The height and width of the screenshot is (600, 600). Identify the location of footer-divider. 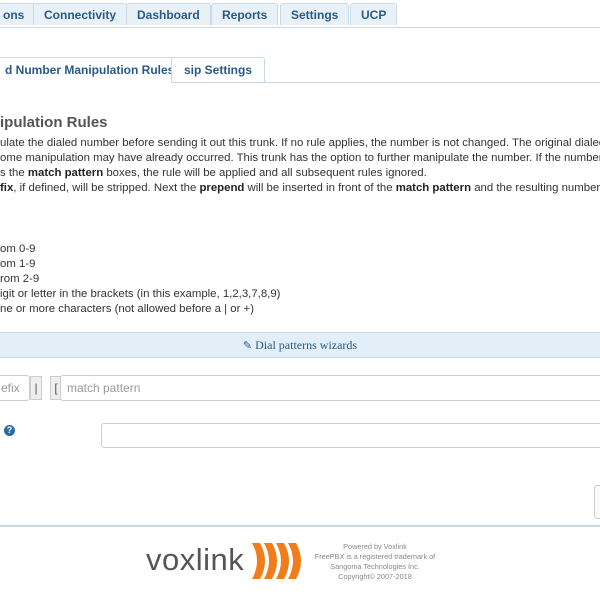
(300, 526).